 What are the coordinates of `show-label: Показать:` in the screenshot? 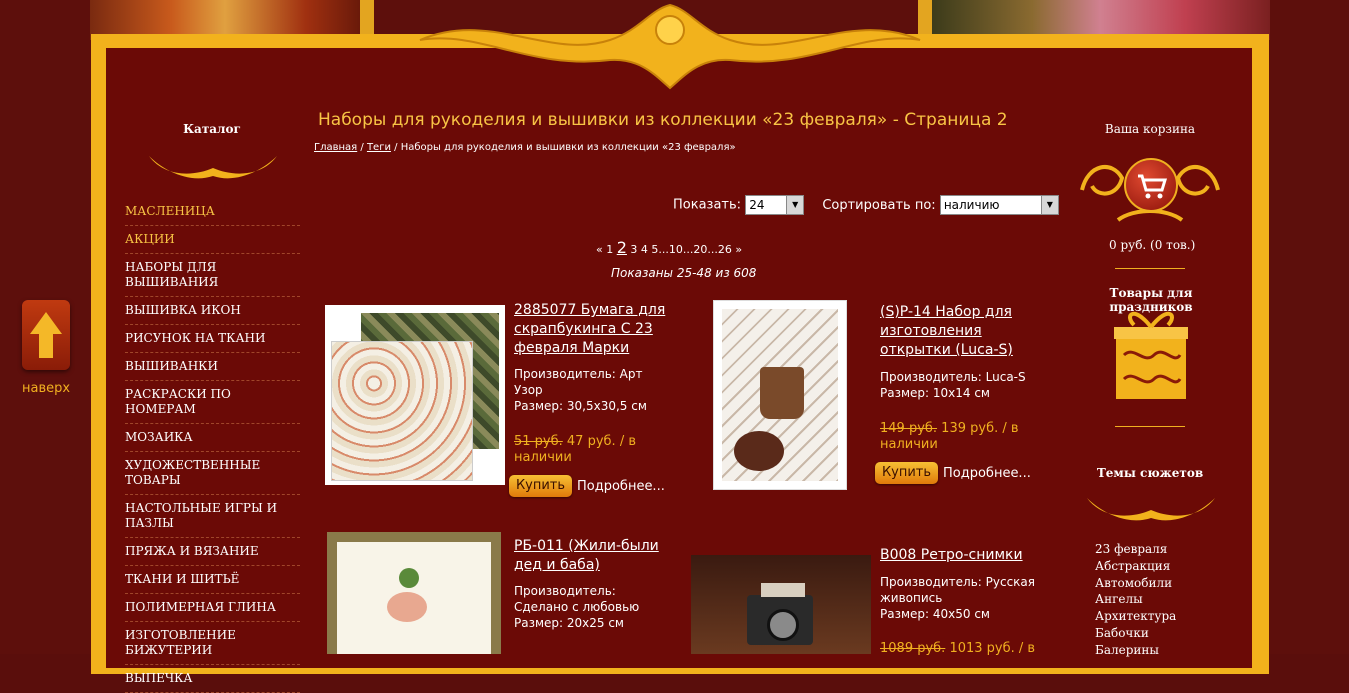 It's located at (707, 205).